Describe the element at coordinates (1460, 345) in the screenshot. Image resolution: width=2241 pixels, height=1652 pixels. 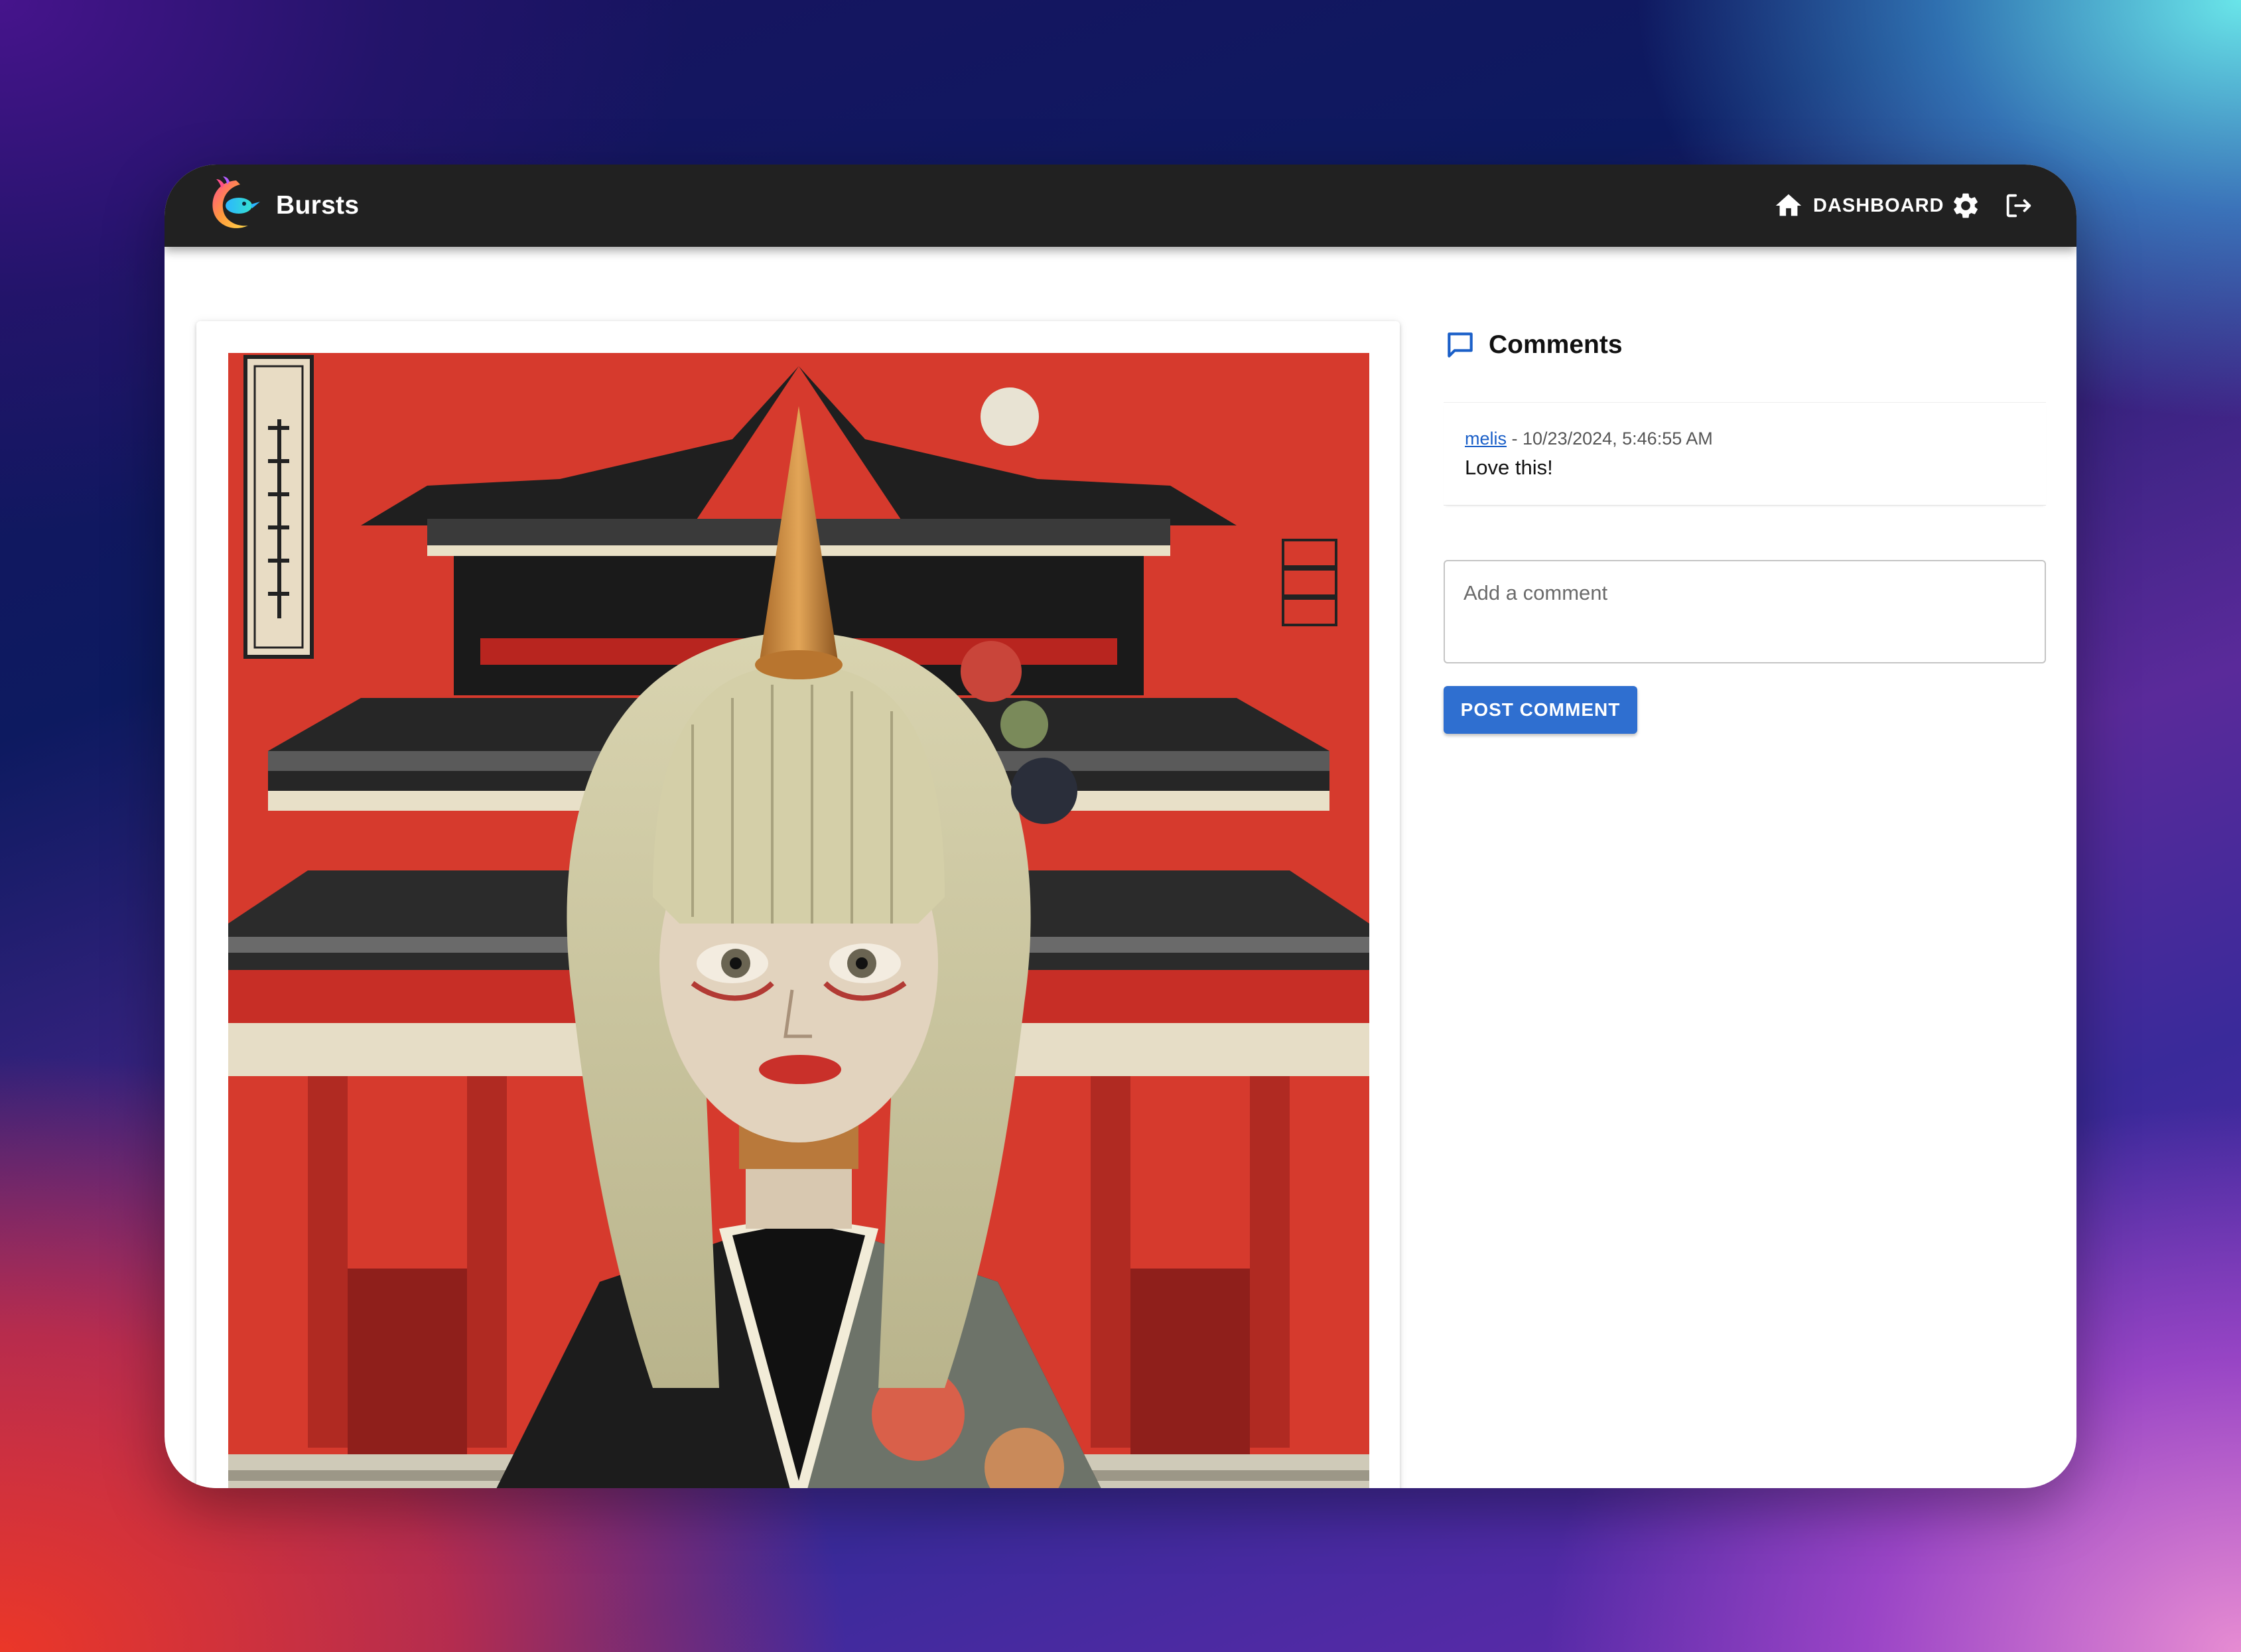
I see `comment-icon` at that location.